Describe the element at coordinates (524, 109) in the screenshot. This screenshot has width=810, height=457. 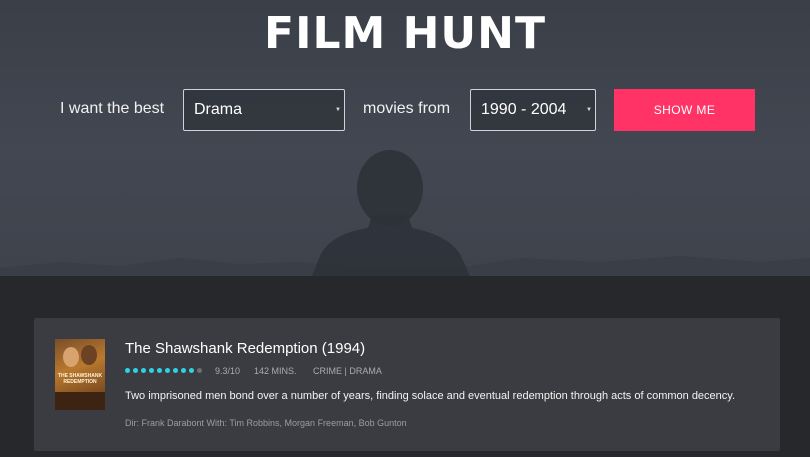
I see `year-range-select-value: 1990 - 2004` at that location.